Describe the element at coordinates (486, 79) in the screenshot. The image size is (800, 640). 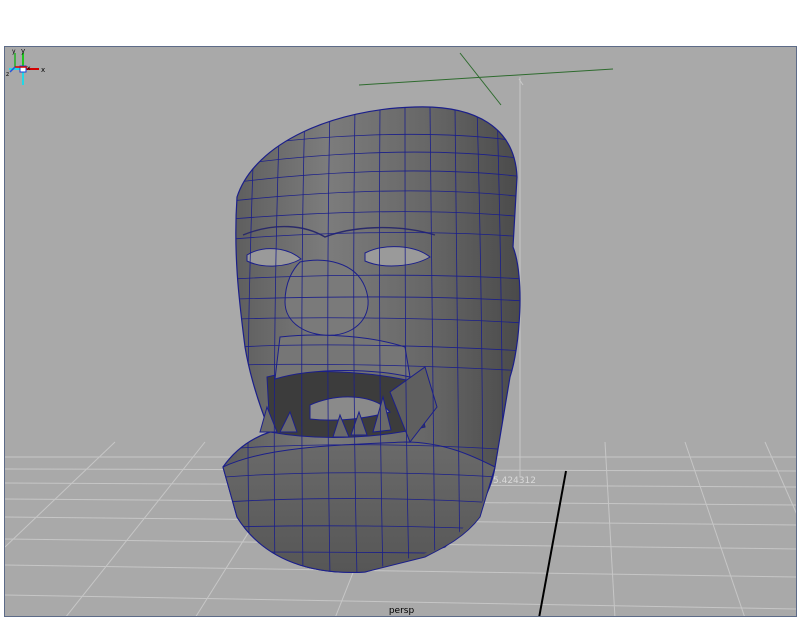
I see `locator-marker` at that location.